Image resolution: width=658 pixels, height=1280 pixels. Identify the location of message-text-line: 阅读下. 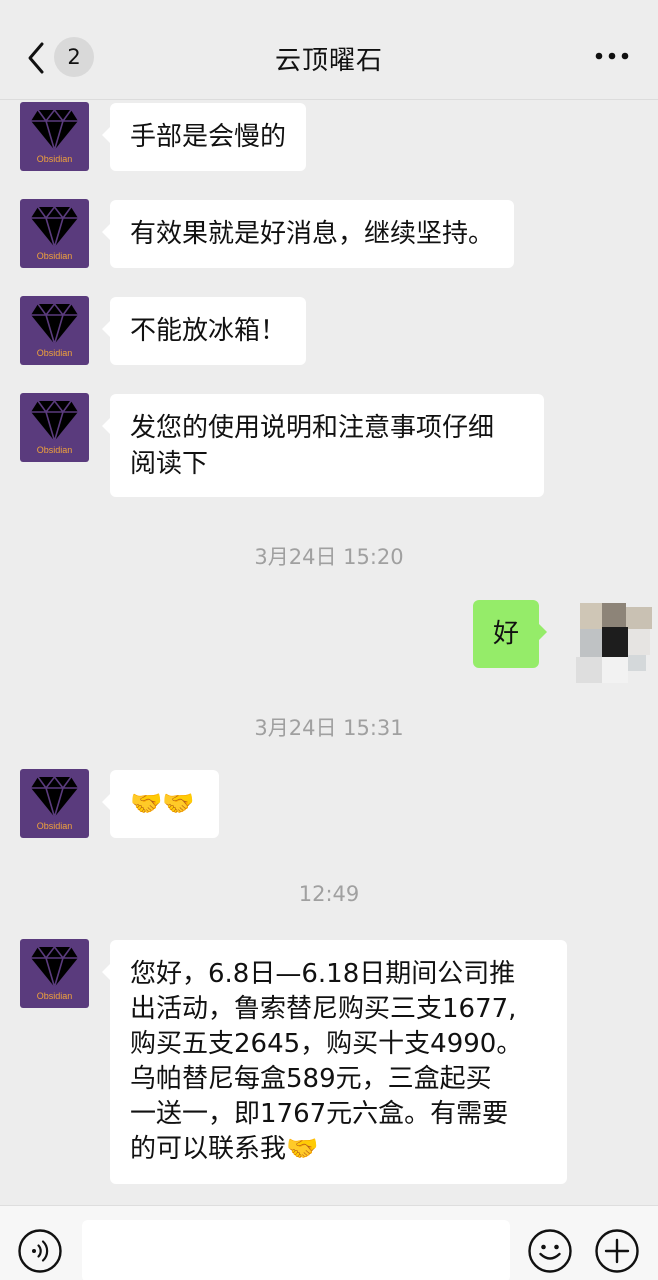
(169, 464).